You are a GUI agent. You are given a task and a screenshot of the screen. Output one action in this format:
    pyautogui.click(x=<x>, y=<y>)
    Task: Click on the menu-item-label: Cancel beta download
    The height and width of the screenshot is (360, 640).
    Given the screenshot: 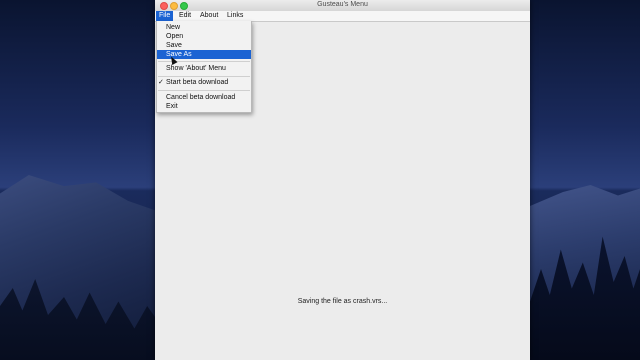 What is the action you would take?
    pyautogui.click(x=201, y=97)
    